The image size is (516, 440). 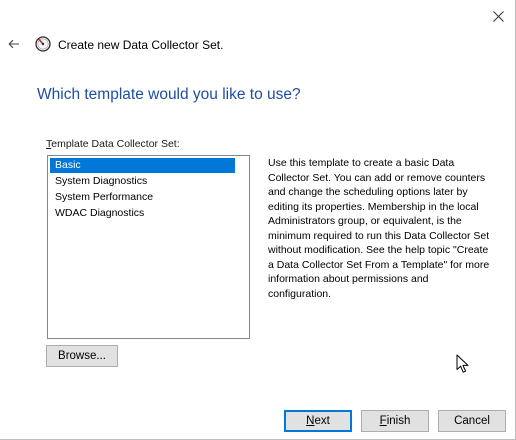 What do you see at coordinates (115, 144) in the screenshot?
I see `template-list-label-text: emplate Data Collector Set:` at bounding box center [115, 144].